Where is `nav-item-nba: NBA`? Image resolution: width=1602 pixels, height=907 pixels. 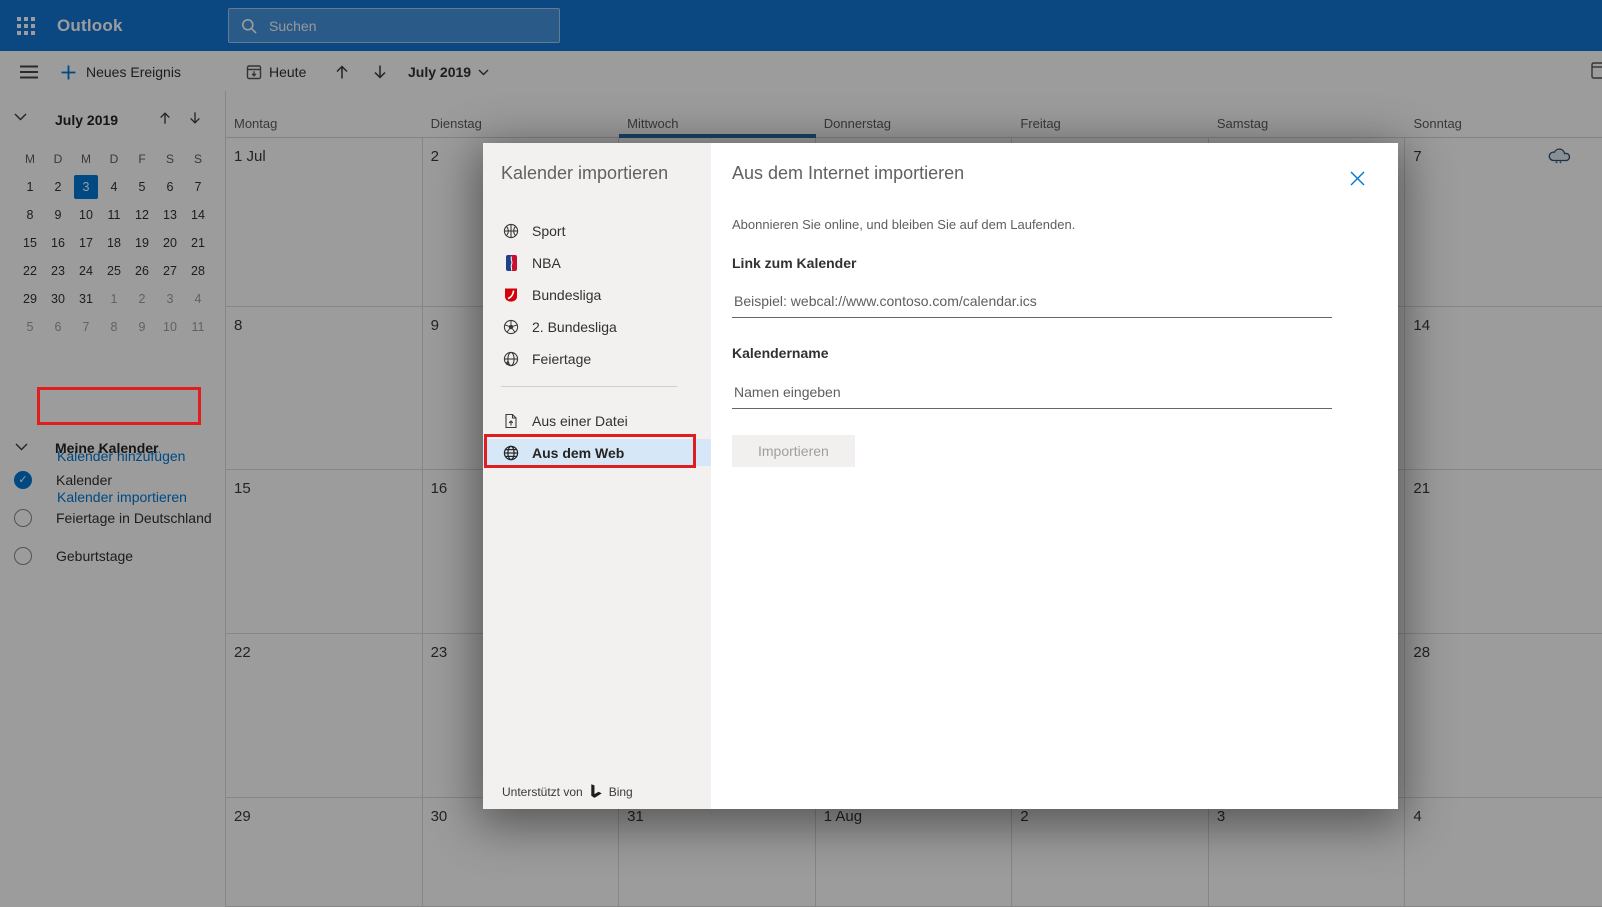
nav-item-nba: NBA is located at coordinates (597, 263).